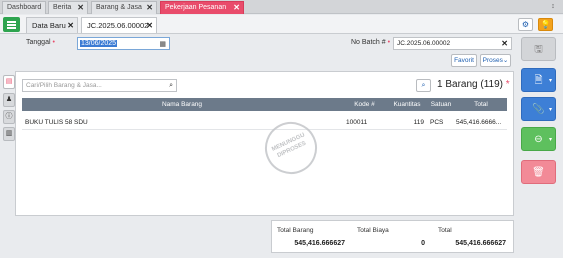  Describe the element at coordinates (441, 104) in the screenshot. I see `column-header-satuan: Satuan` at that location.